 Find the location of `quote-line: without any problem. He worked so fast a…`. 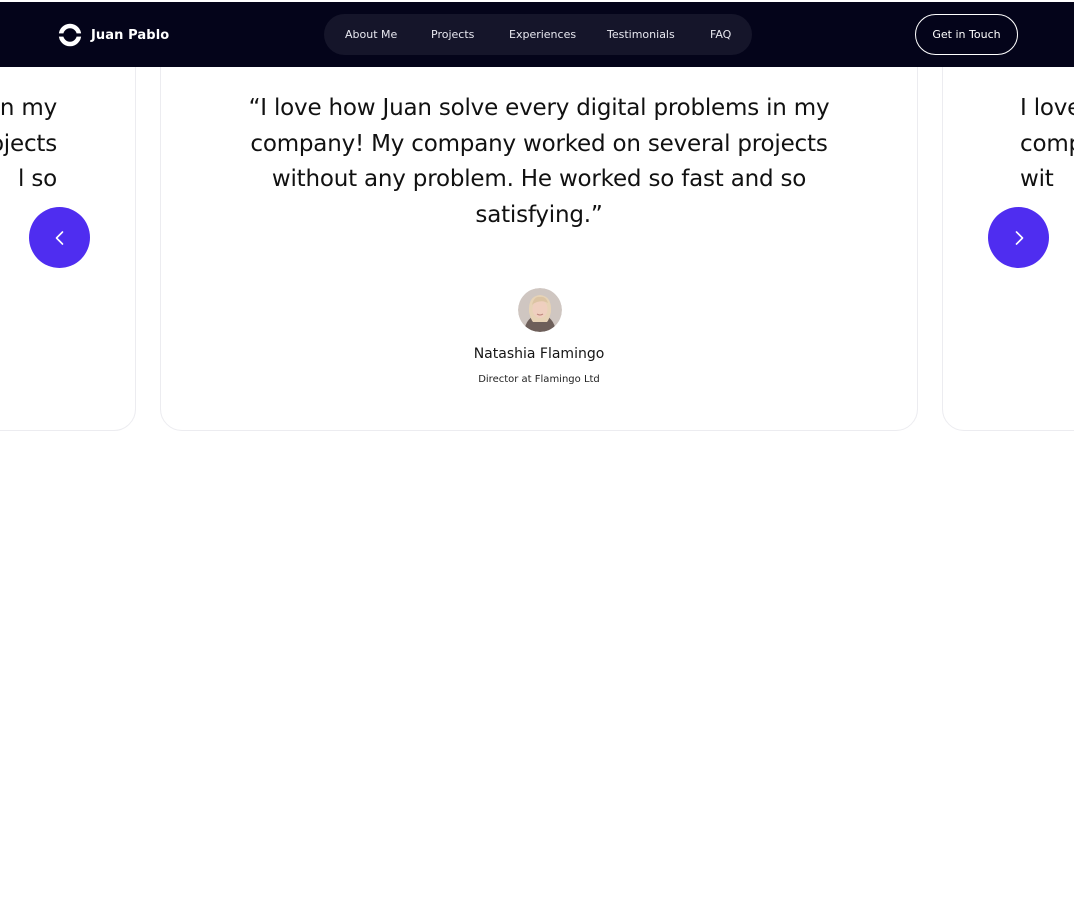

quote-line: without any problem. He worked so fast a… is located at coordinates (539, 179).